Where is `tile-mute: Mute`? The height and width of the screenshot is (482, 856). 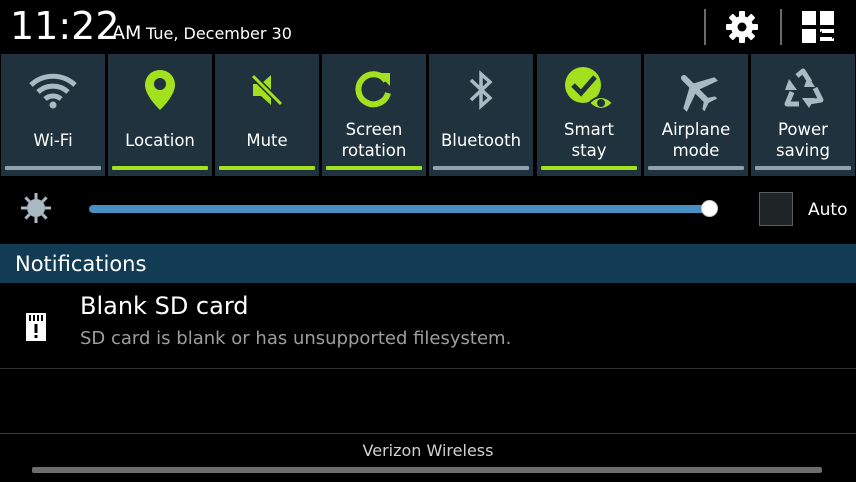
tile-mute: Mute is located at coordinates (267, 115).